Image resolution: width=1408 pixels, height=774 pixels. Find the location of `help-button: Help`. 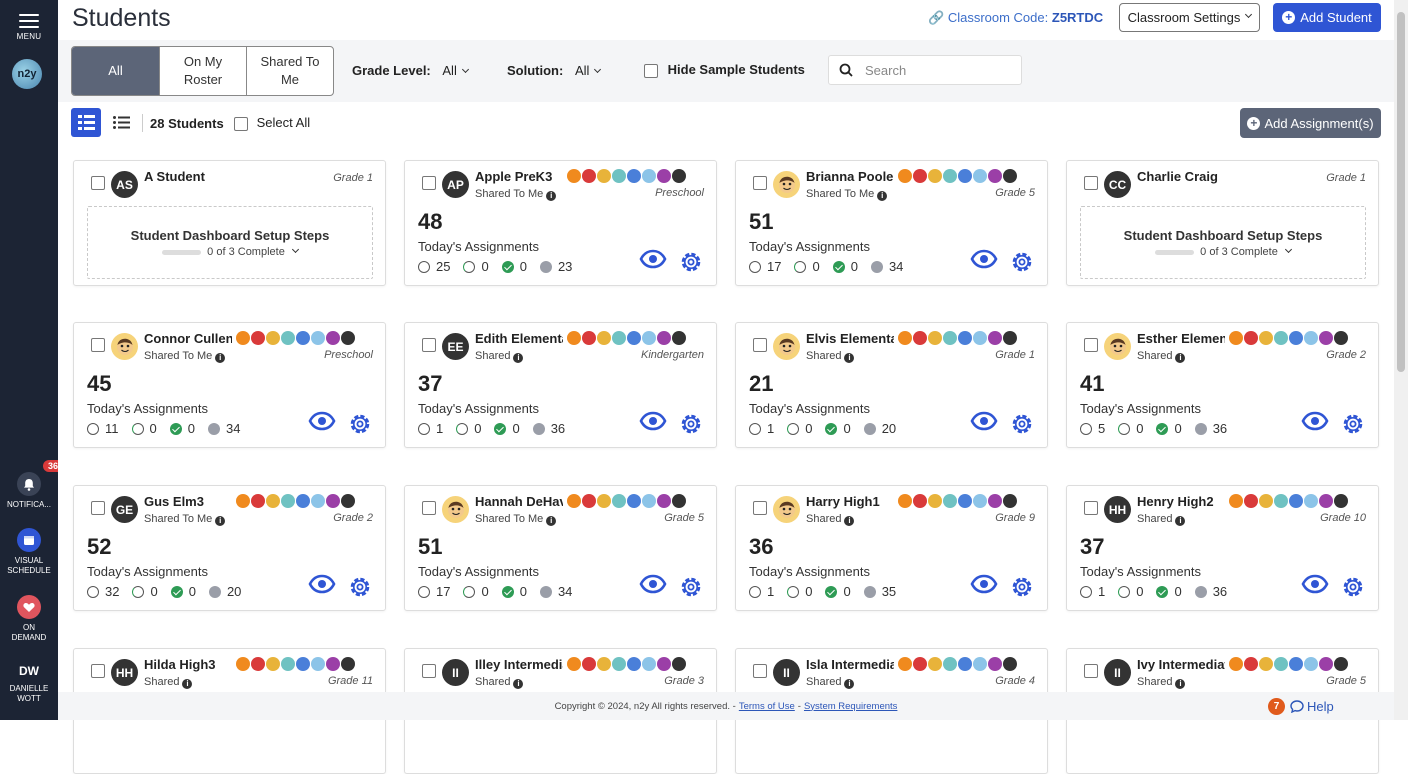

help-button: Help is located at coordinates (1312, 706).